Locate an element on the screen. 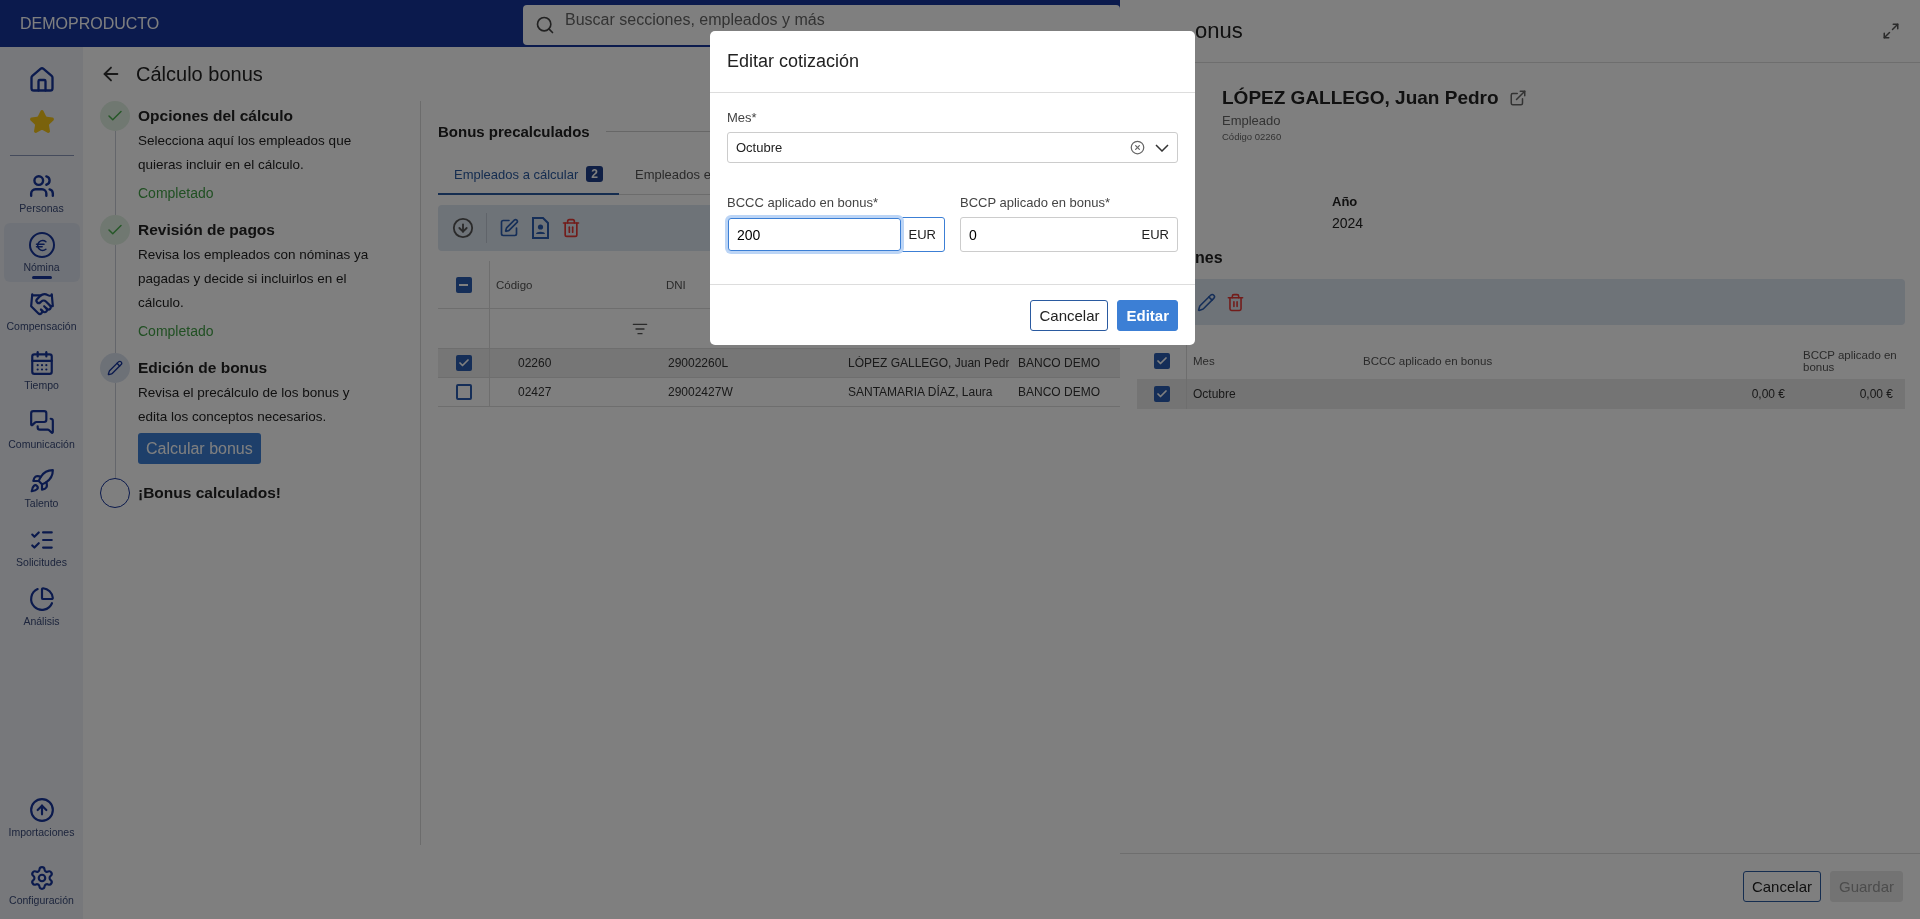 The width and height of the screenshot is (1920, 919). column-header: DNI is located at coordinates (673, 284).